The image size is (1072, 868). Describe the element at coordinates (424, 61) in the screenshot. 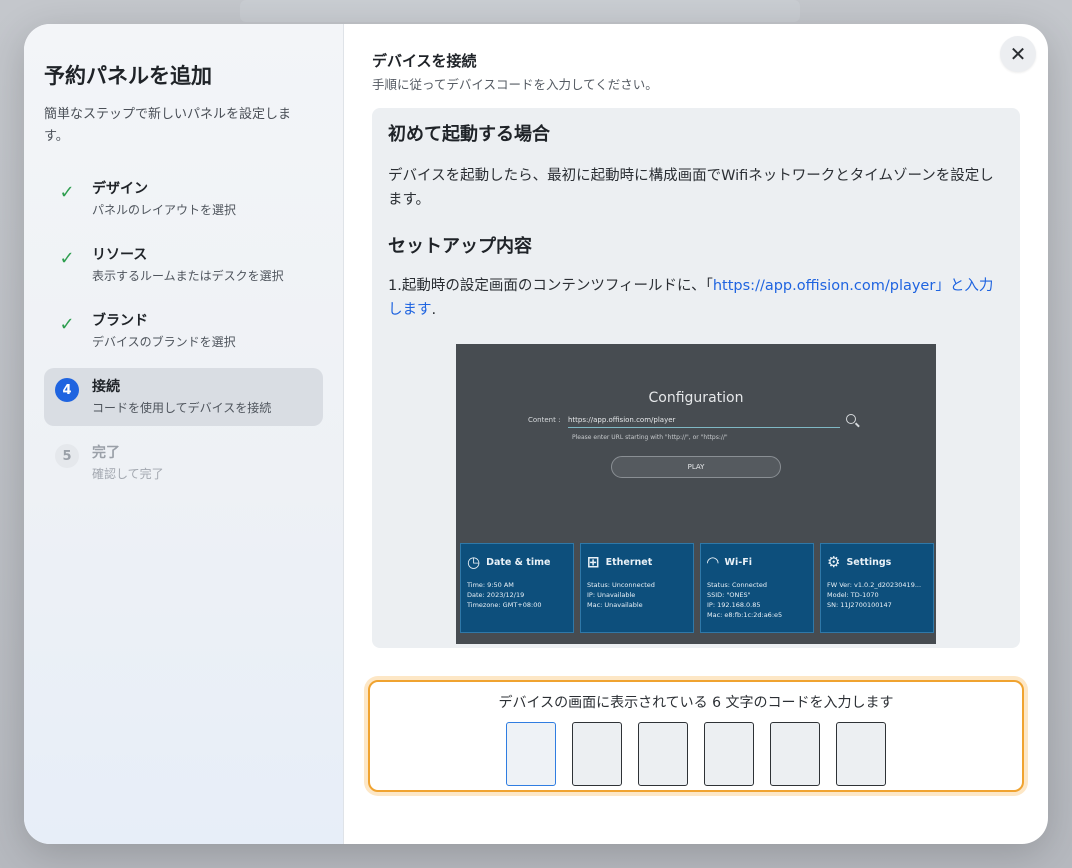

I see `section-title: デバイスを接続` at that location.